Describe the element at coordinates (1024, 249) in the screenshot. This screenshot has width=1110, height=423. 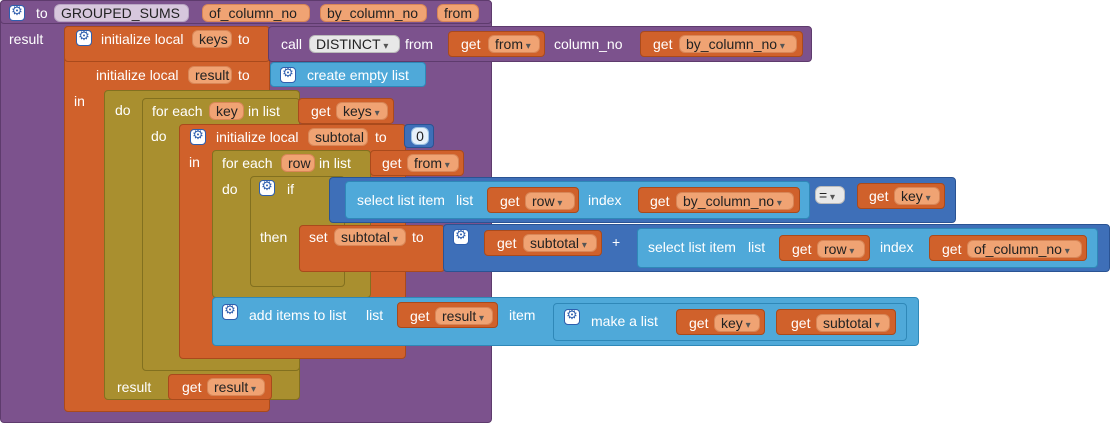
I see `var-dropdown-of-column-no: of_column_no` at that location.